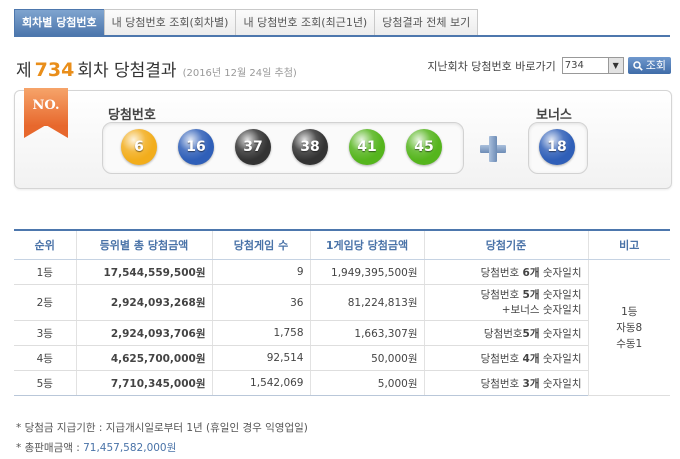 The width and height of the screenshot is (680, 459). What do you see at coordinates (531, 383) in the screenshot?
I see `criteria-count: 3개` at bounding box center [531, 383].